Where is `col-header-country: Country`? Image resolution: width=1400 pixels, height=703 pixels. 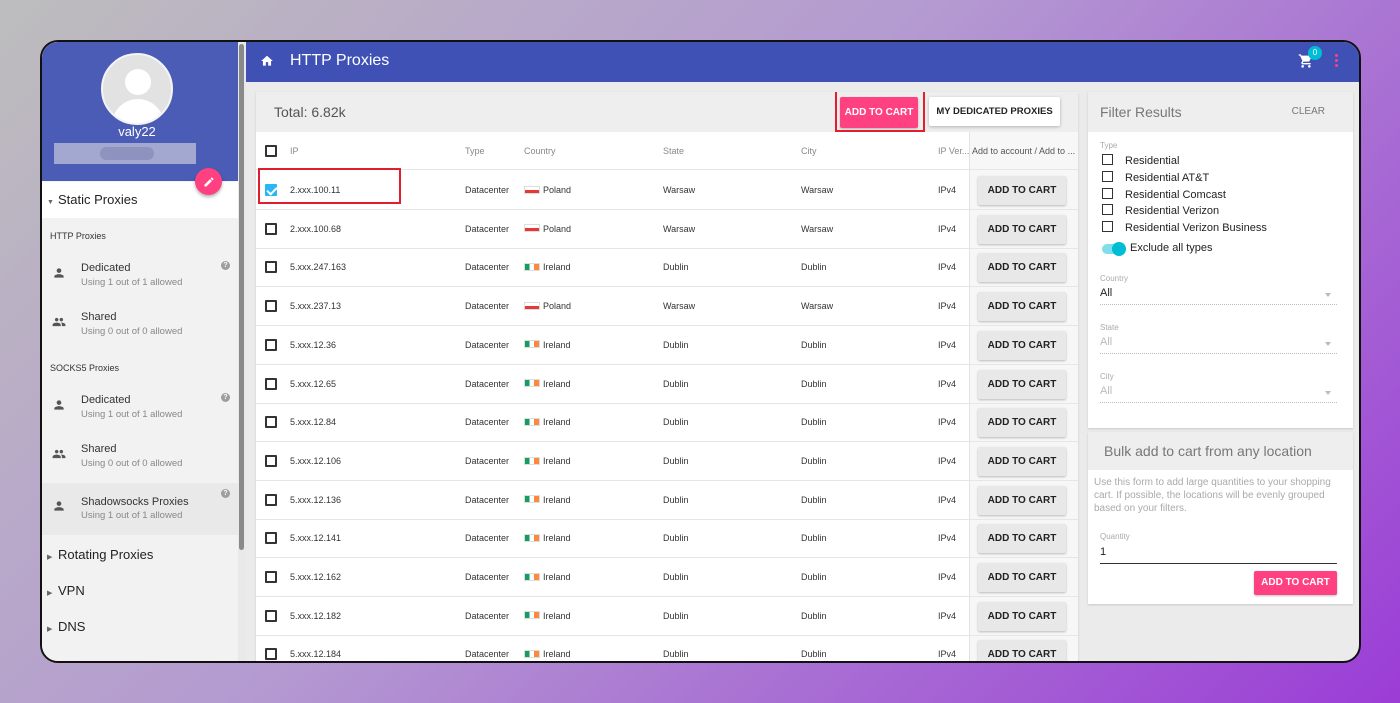
col-header-country: Country is located at coordinates (540, 151).